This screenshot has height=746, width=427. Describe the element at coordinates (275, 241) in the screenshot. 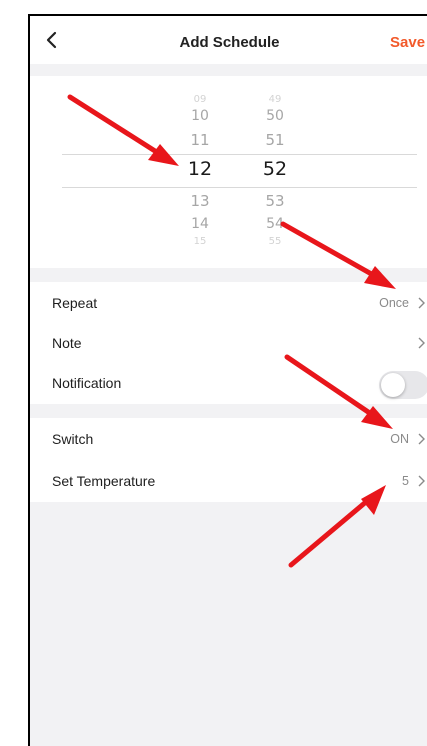

I see `minute-option: 55` at that location.